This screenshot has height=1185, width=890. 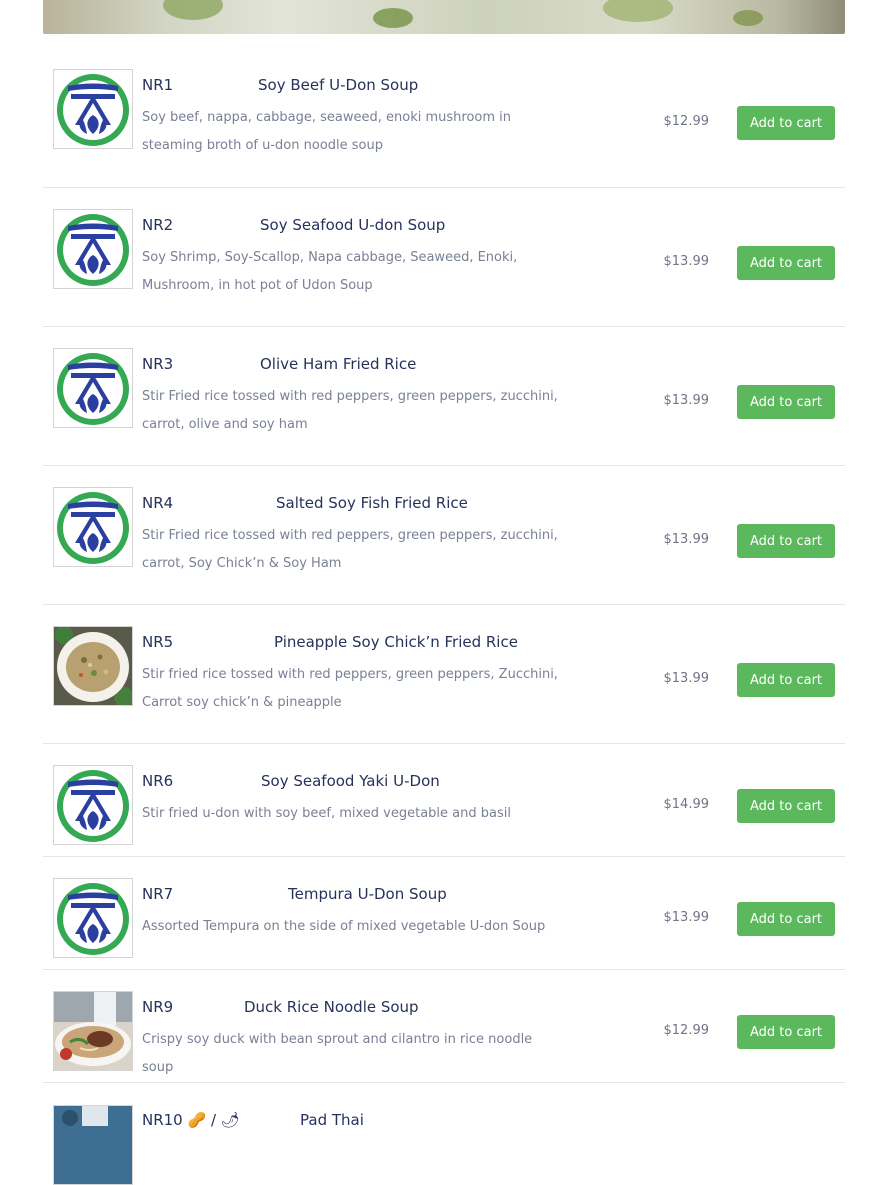 I want to click on item-code: NR2, so click(x=158, y=225).